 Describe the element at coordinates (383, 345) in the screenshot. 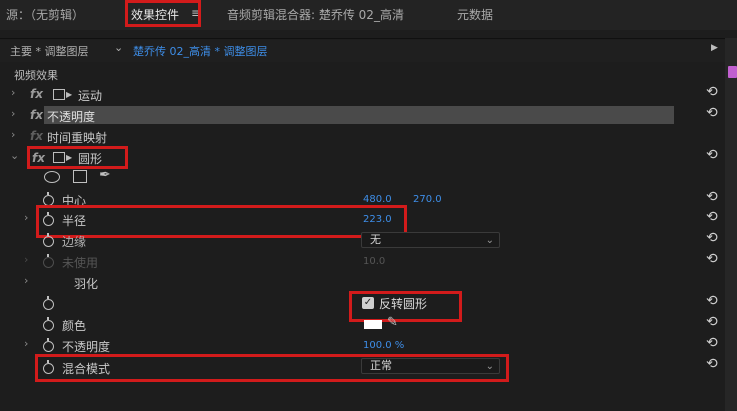

I see `param-opacity-value: 100.0 %` at that location.